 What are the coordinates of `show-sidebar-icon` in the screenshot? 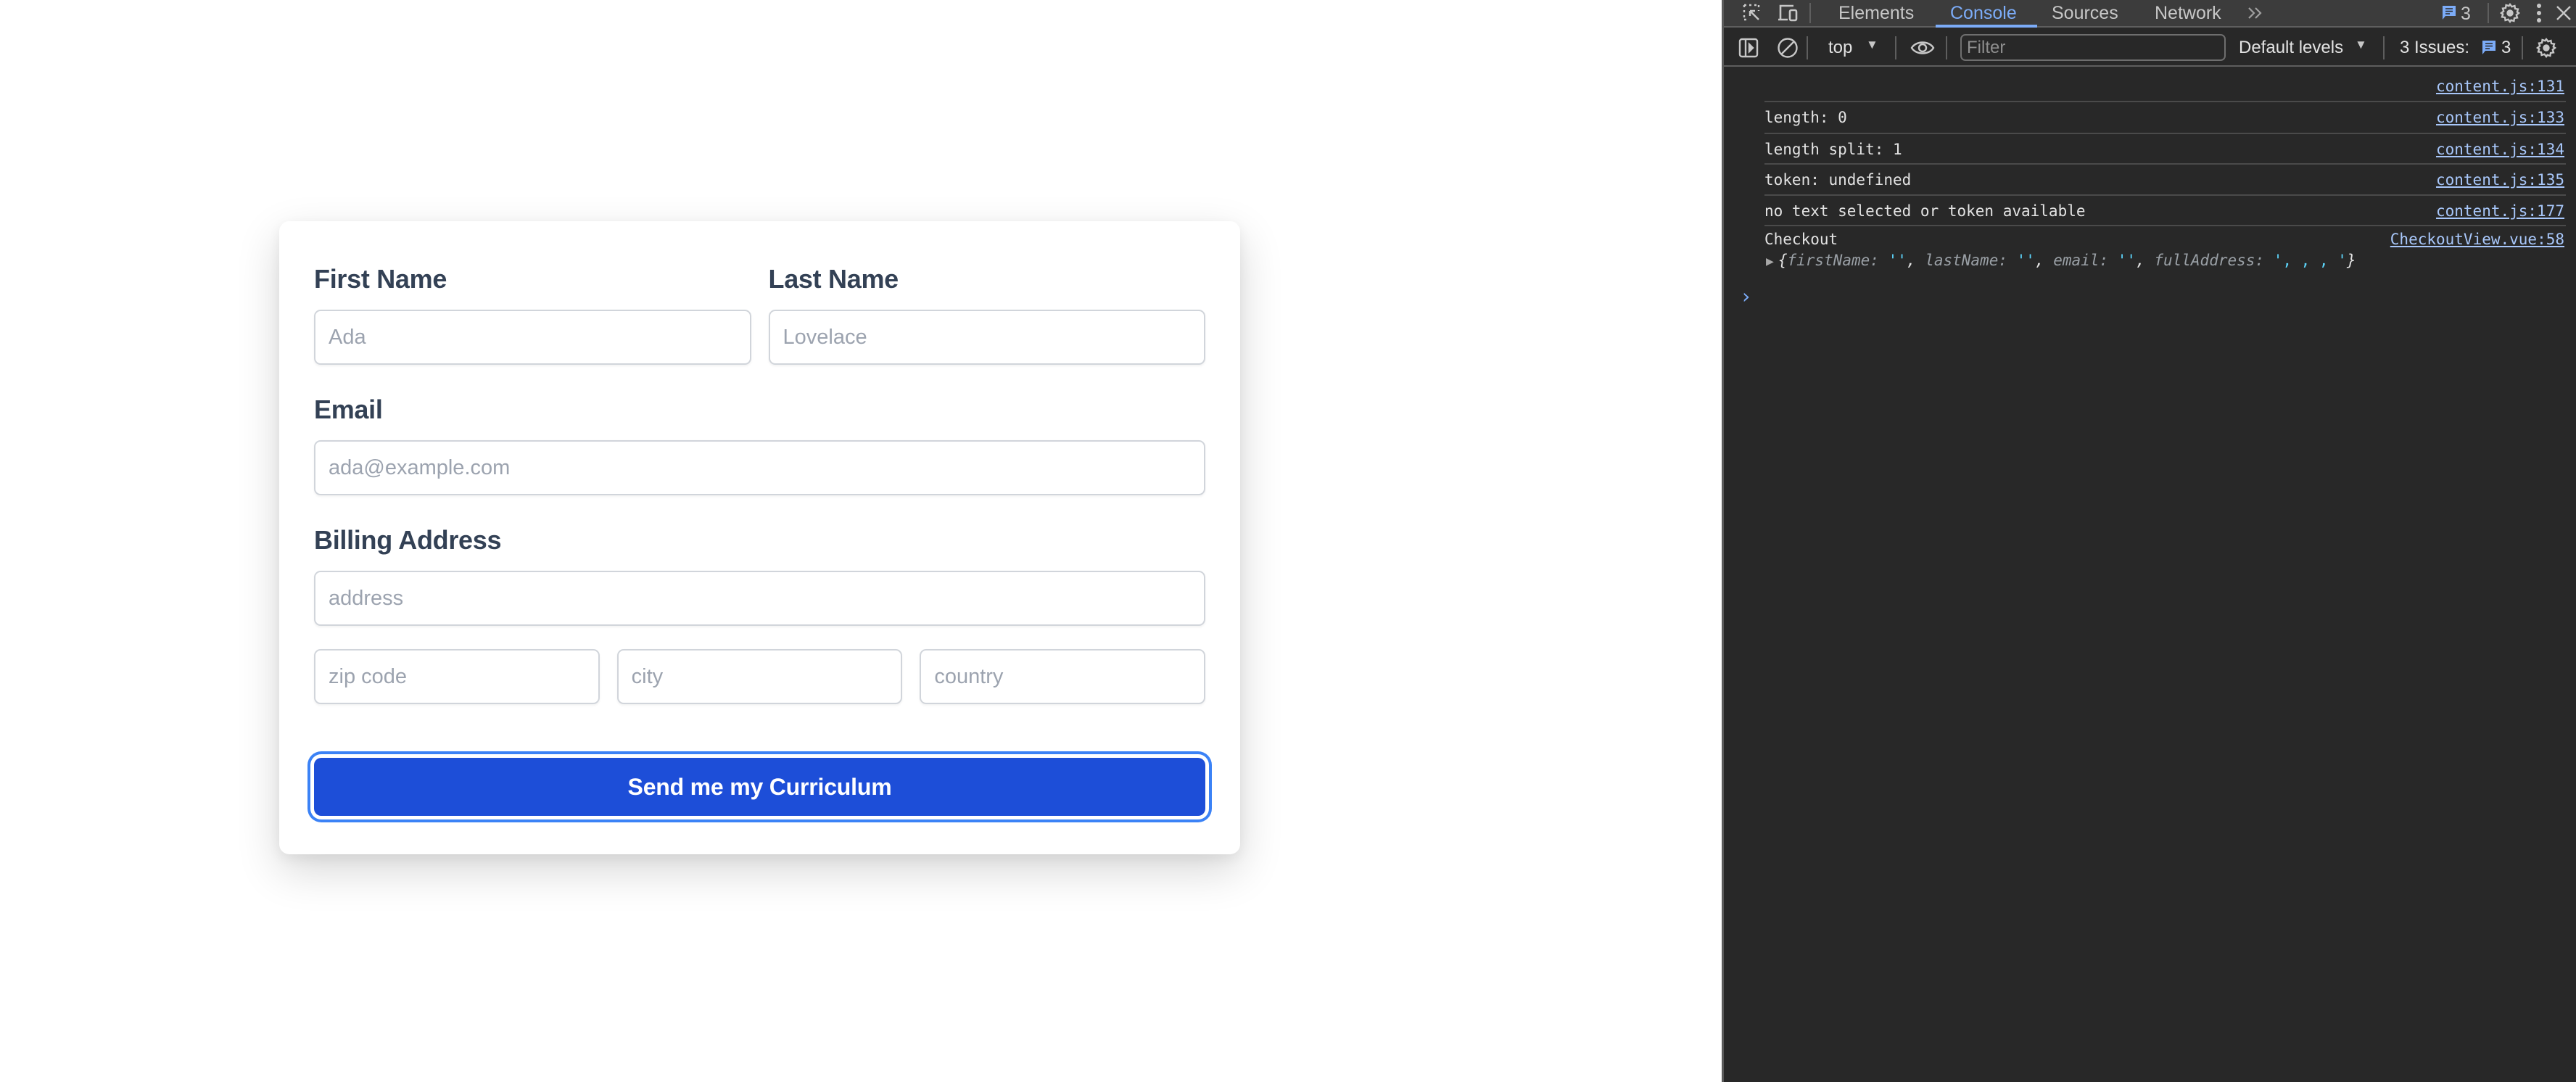 It's located at (1748, 47).